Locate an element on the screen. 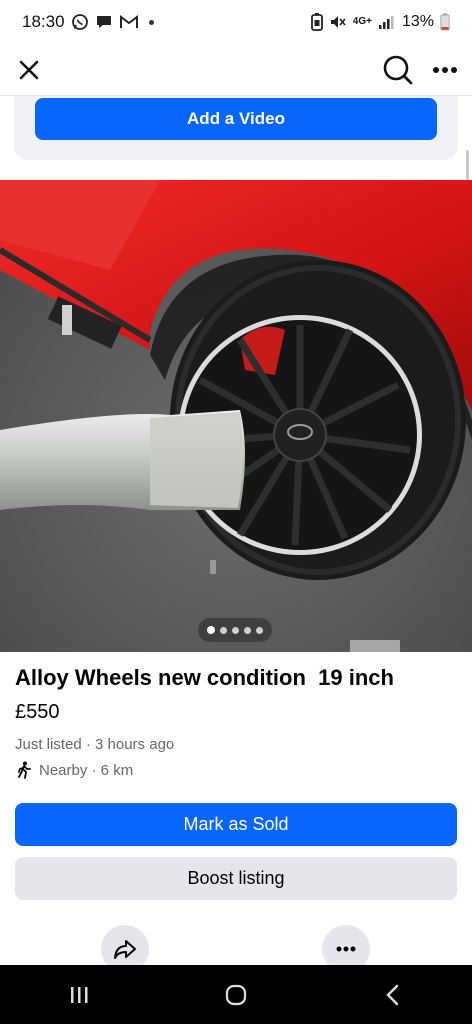  listing-time: Just listed · 3 hours ago is located at coordinates (95, 744).